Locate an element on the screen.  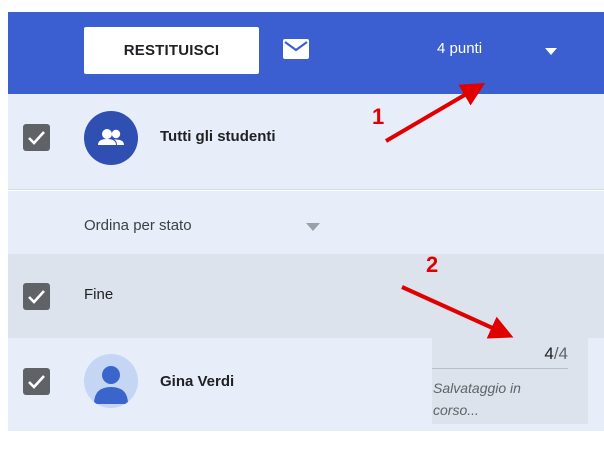
student-checkbox is located at coordinates (36, 381).